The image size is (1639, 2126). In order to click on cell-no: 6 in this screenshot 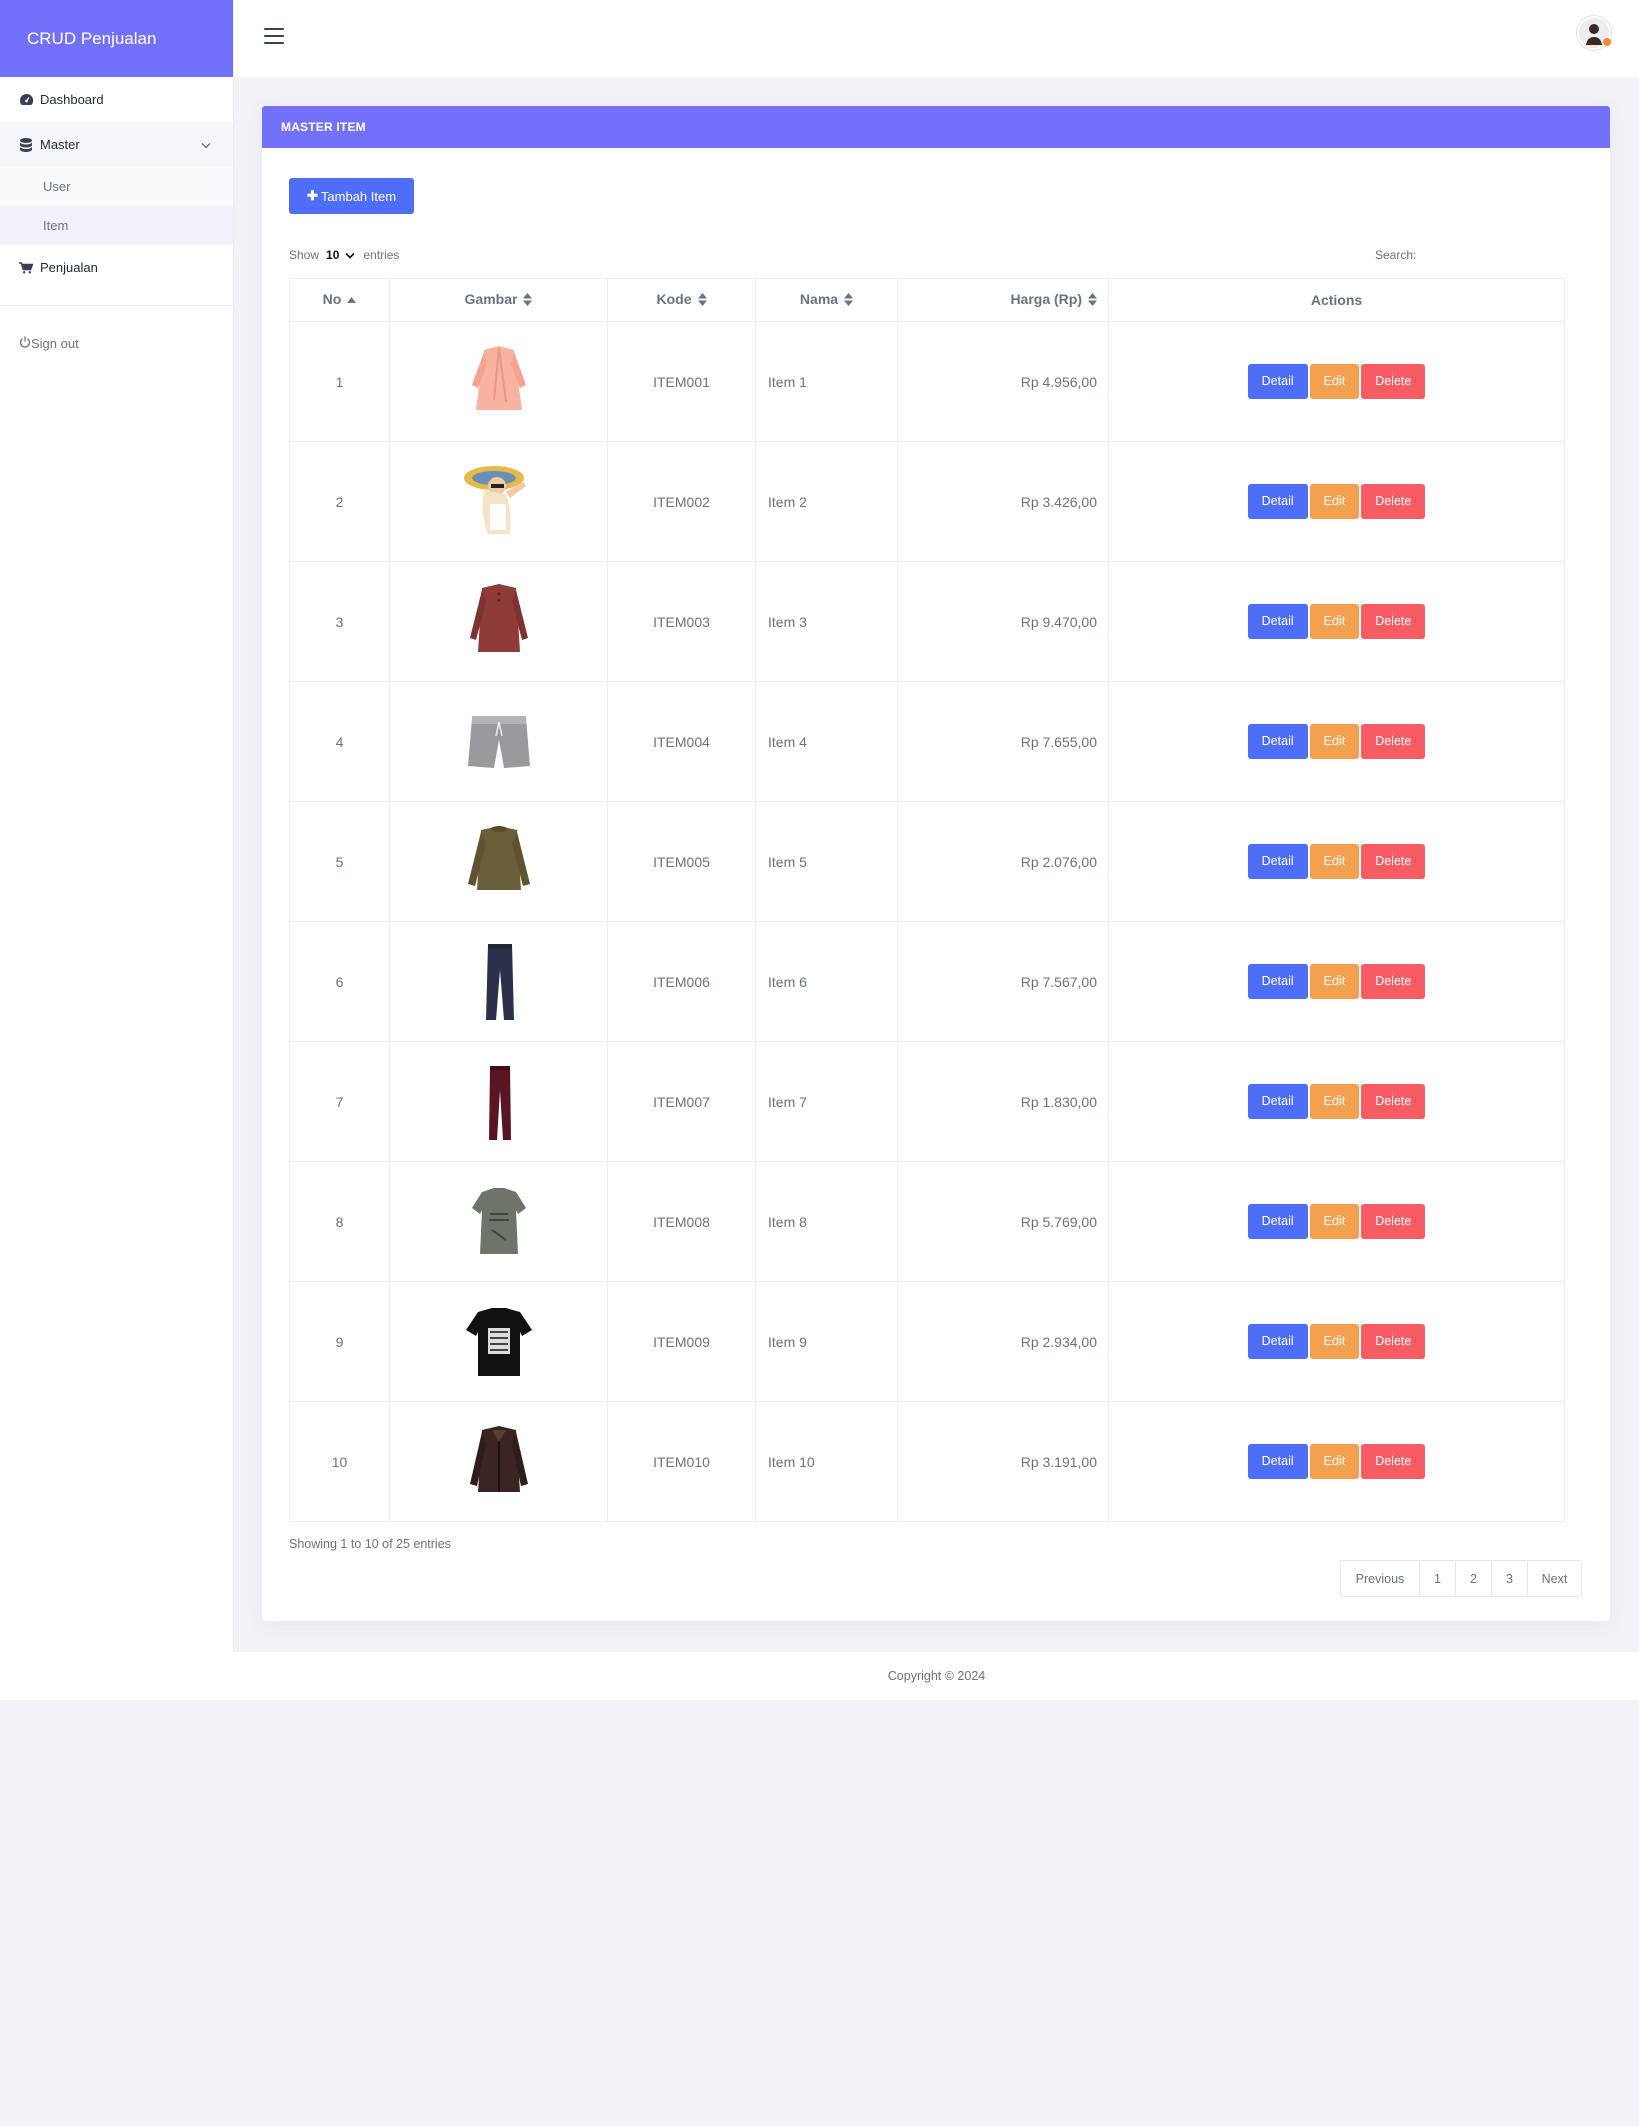, I will do `click(339, 981)`.